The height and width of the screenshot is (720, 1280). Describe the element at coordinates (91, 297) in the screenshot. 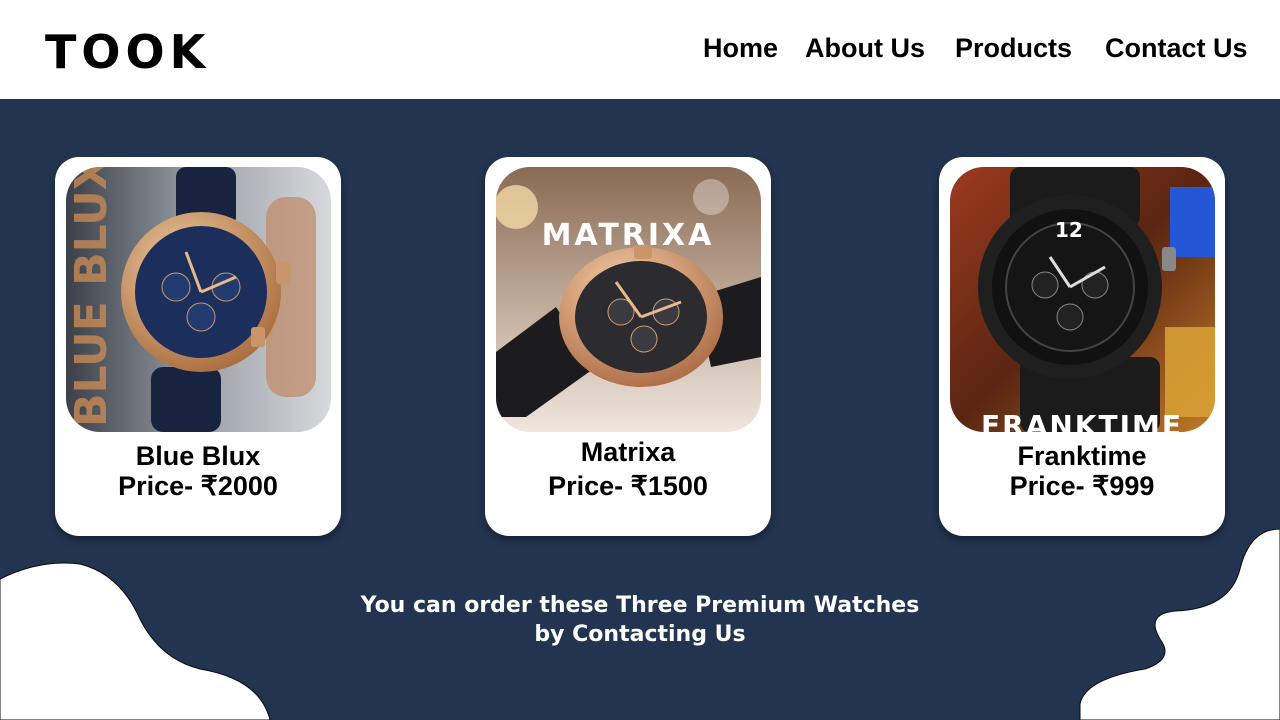

I see `image-watermark-text: BLUE BLUX` at that location.